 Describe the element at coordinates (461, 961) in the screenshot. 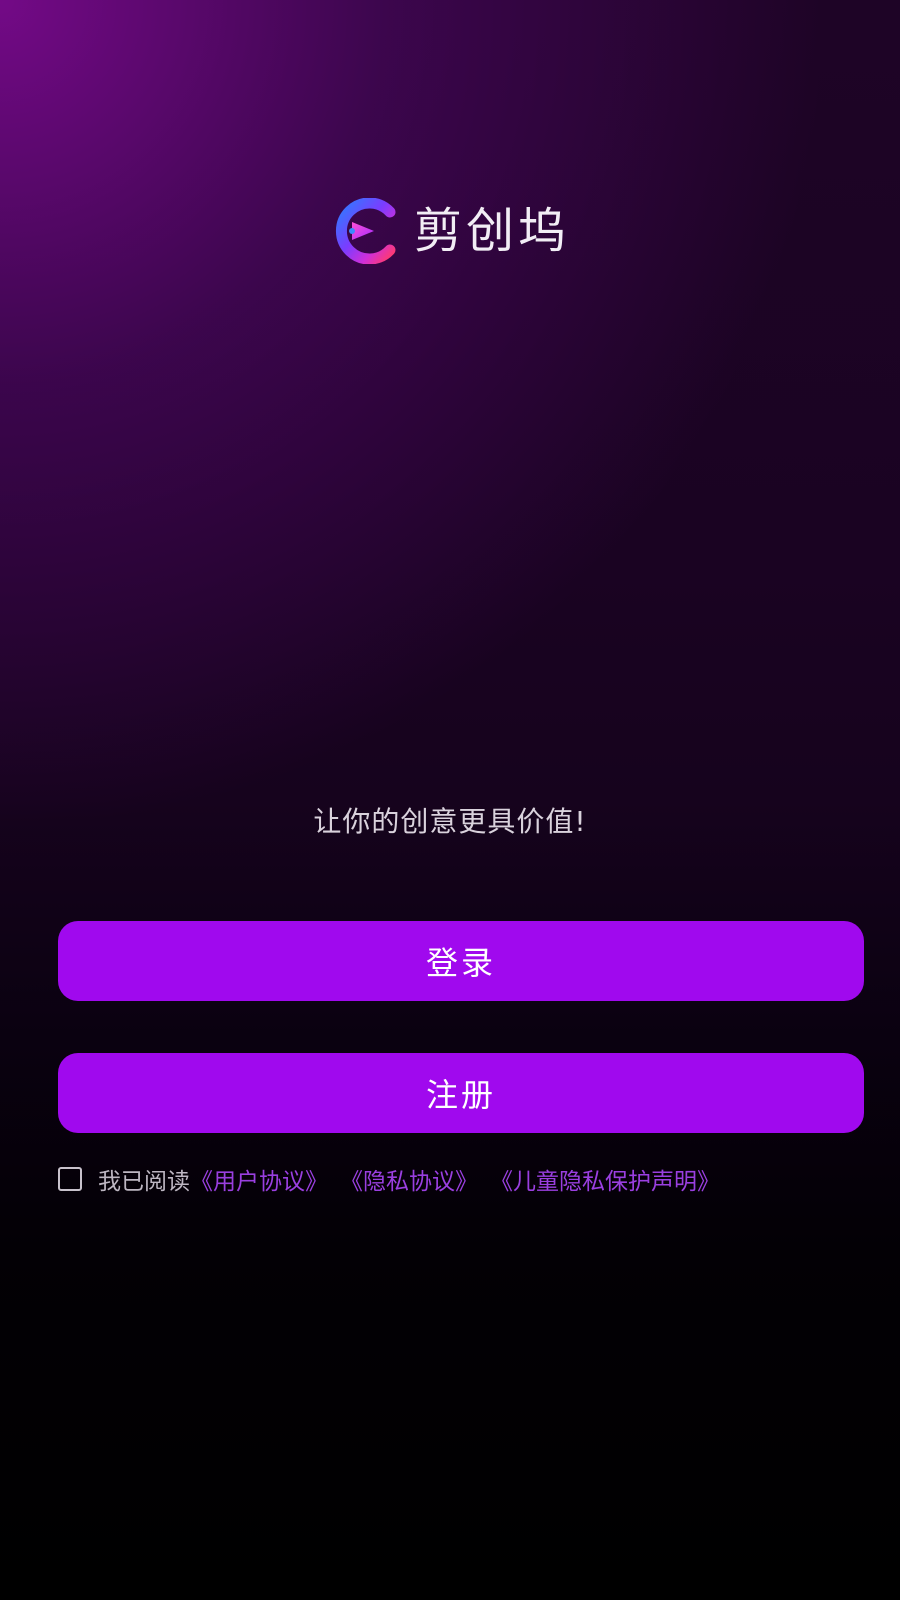

I see `login-button: 登录` at that location.